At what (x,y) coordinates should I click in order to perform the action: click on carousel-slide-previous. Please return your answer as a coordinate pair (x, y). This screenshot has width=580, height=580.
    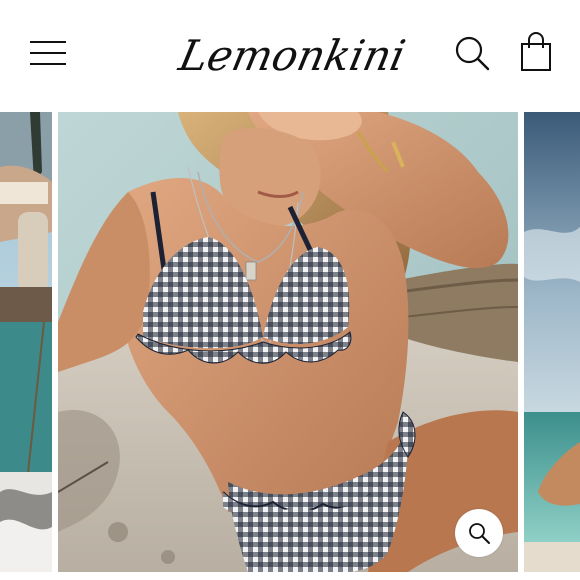
    Looking at the image, I should click on (26, 342).